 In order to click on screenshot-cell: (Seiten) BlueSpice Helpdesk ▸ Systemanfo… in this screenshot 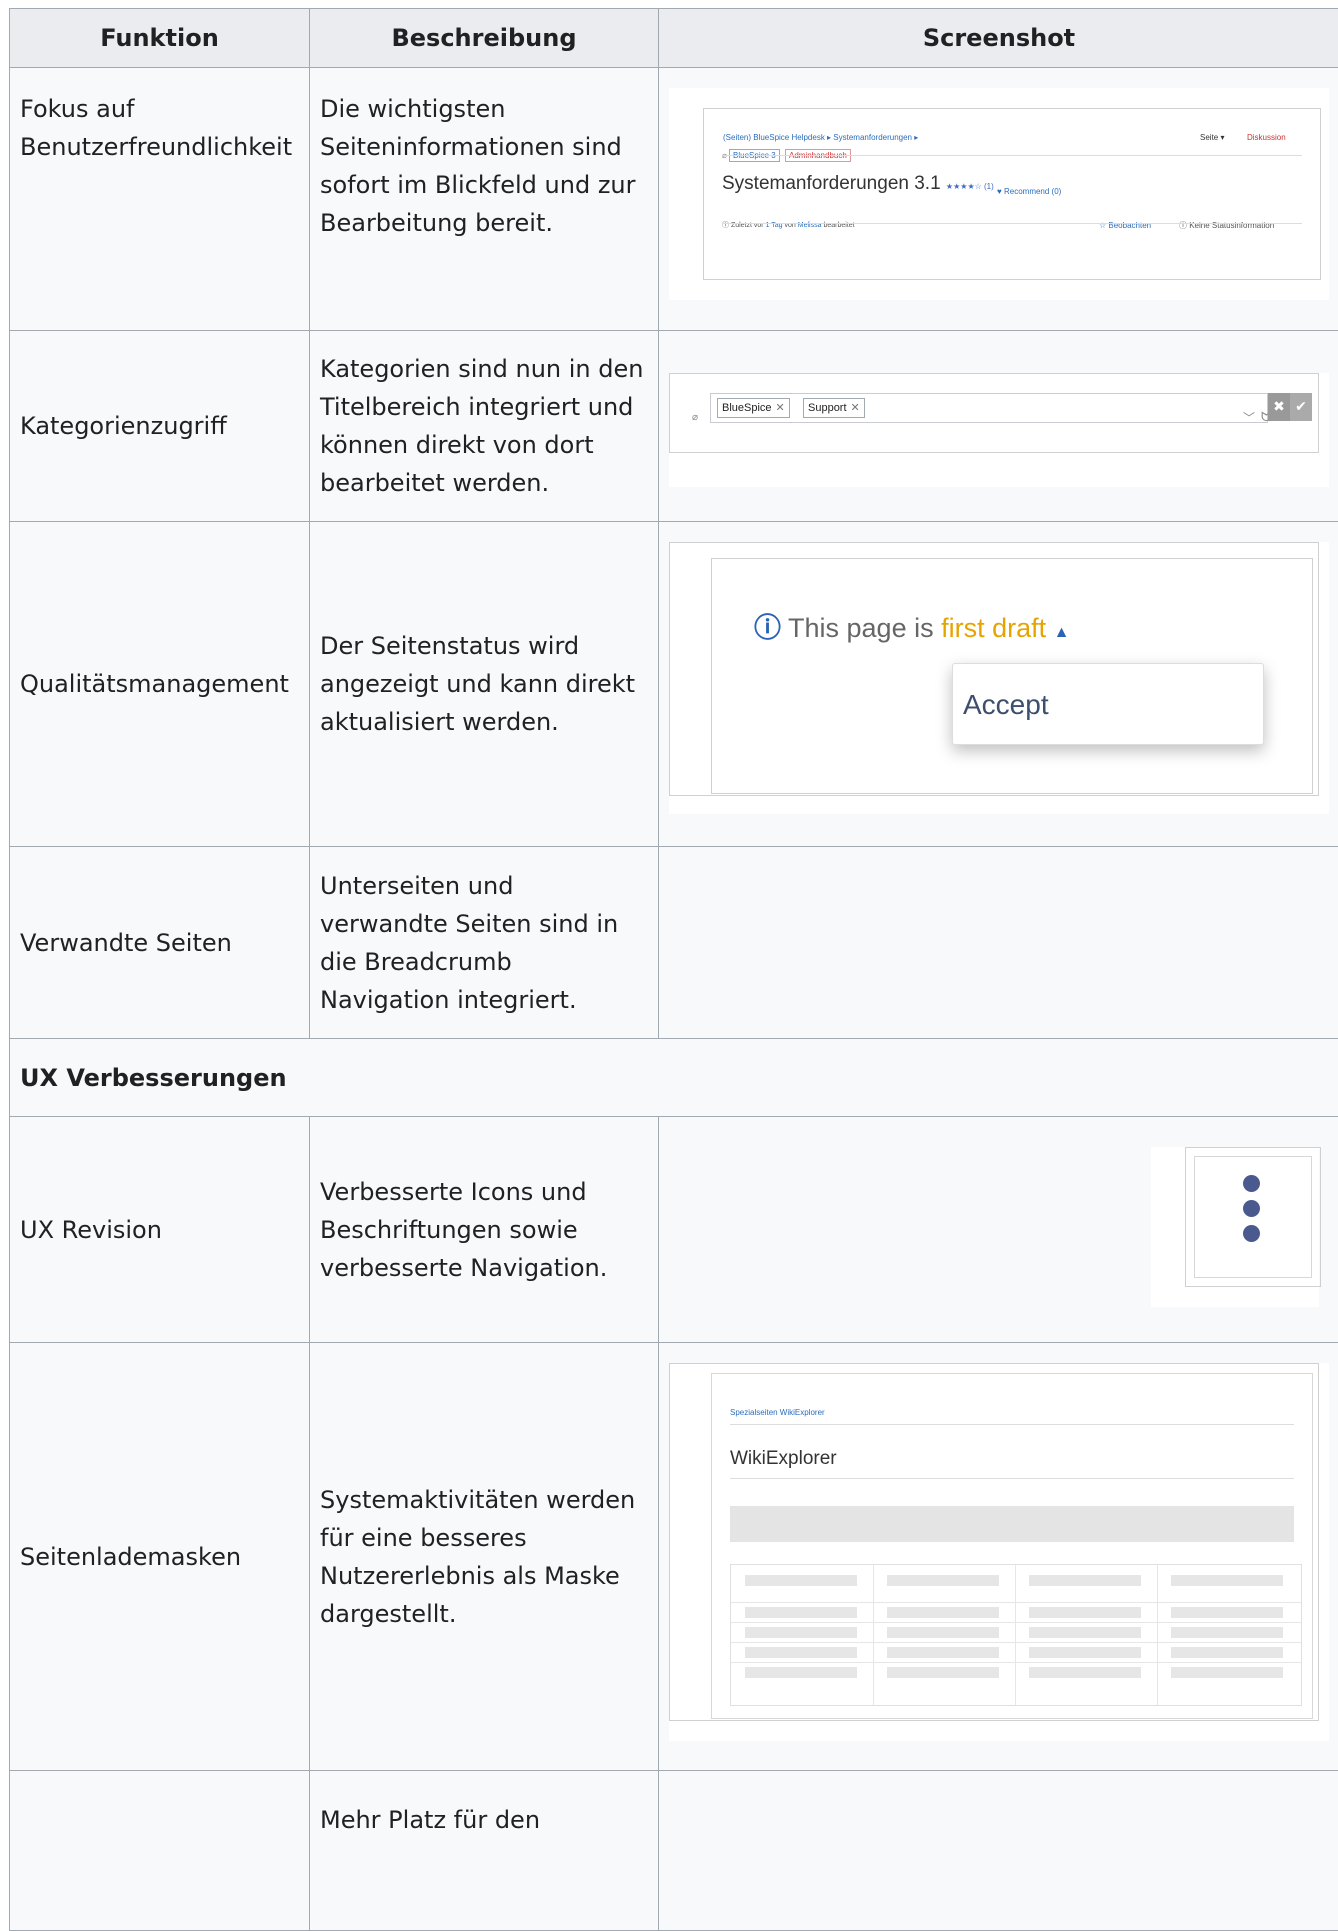, I will do `click(998, 199)`.